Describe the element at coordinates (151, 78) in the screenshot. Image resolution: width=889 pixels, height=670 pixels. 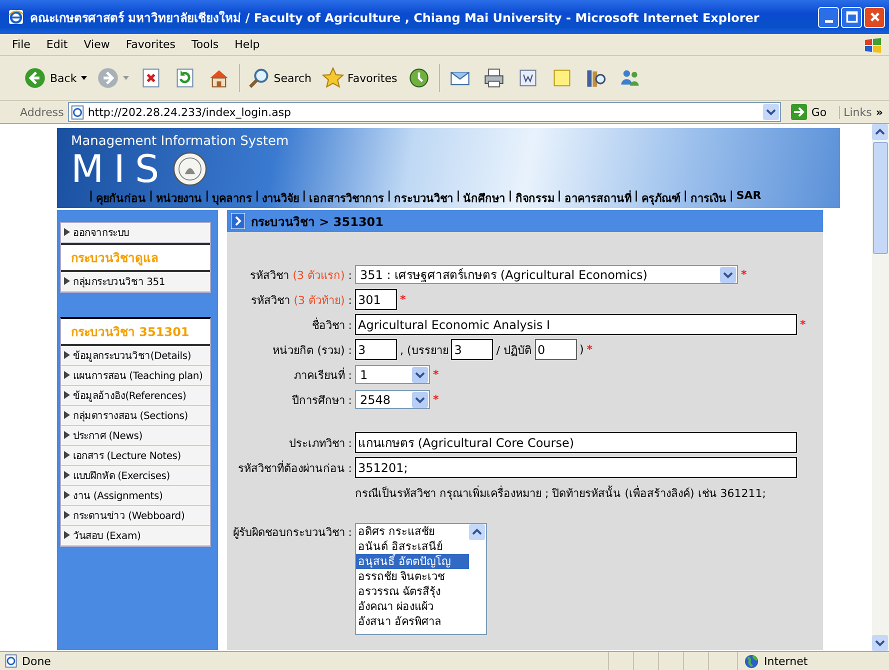
I see `stop-icon` at that location.